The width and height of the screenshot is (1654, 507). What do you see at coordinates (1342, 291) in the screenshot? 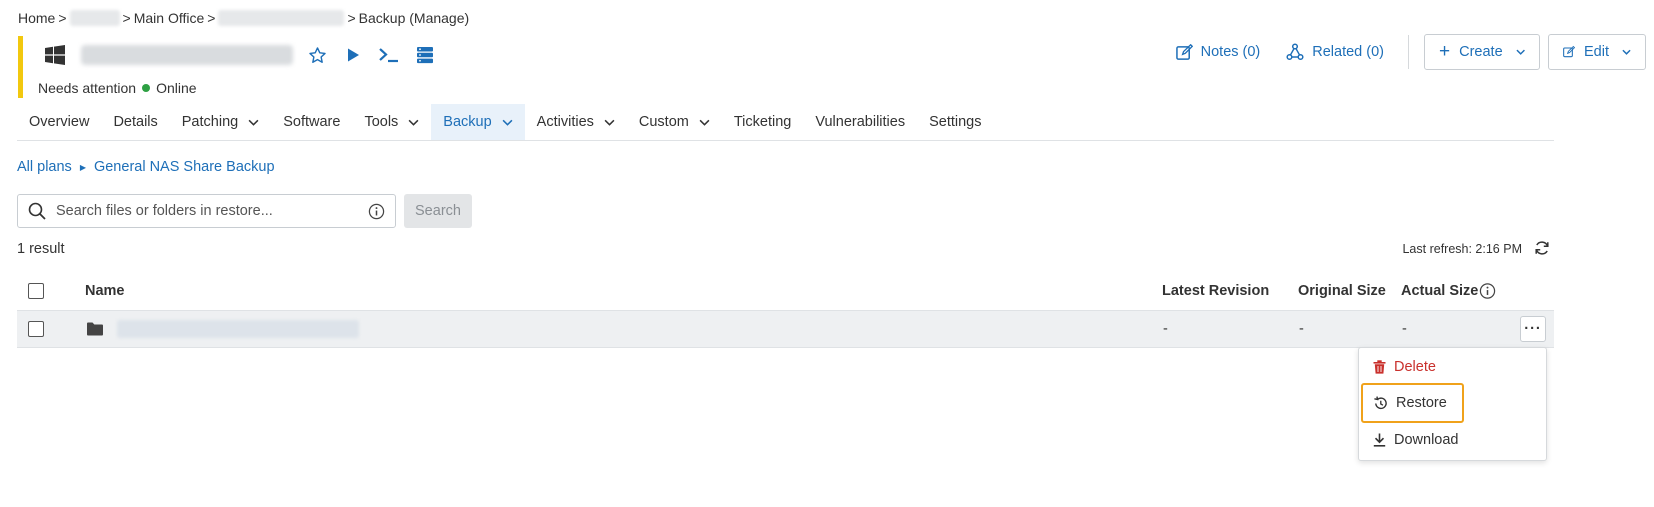
I see `column-original-size: Original Size` at bounding box center [1342, 291].